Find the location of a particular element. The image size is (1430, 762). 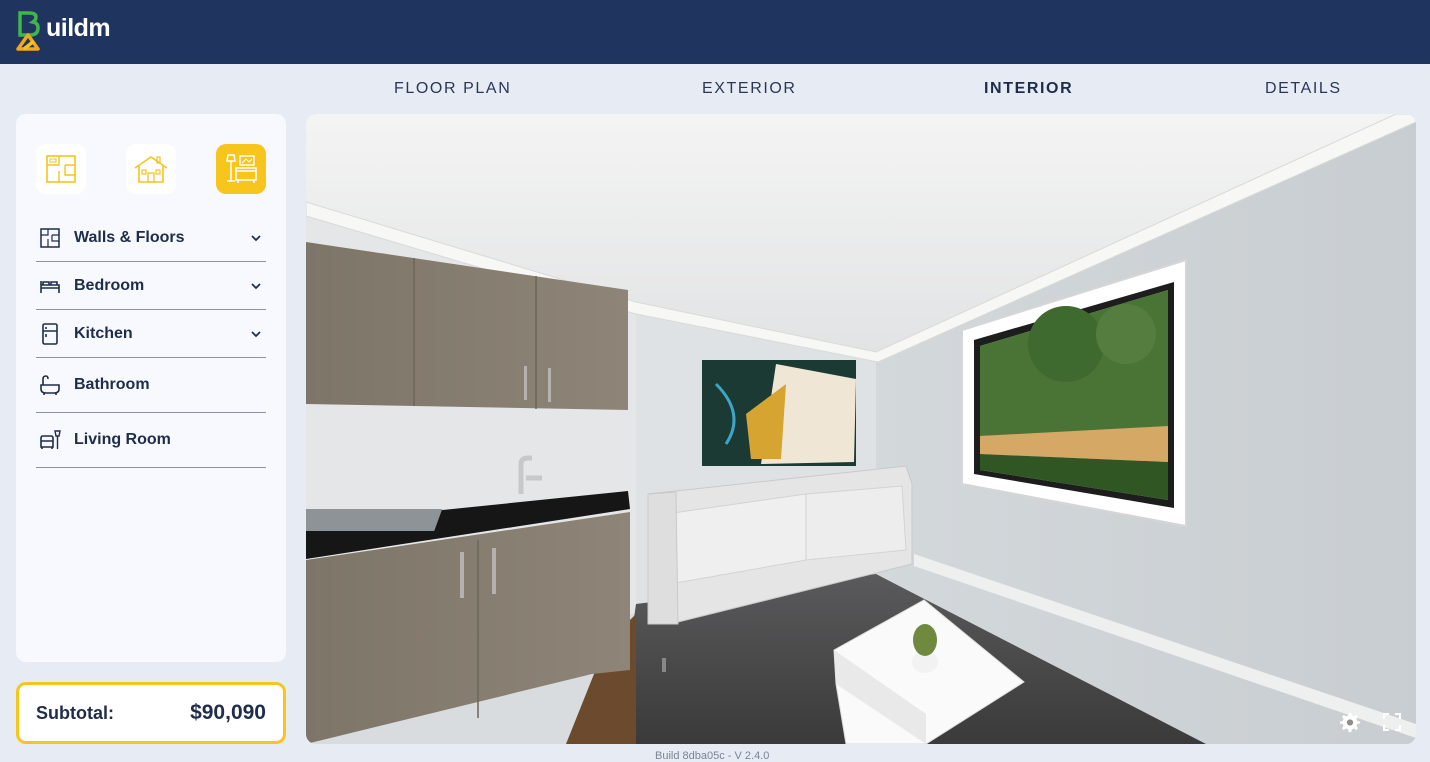

menu-item-walls-floors: Walls & Floors is located at coordinates (151, 238).